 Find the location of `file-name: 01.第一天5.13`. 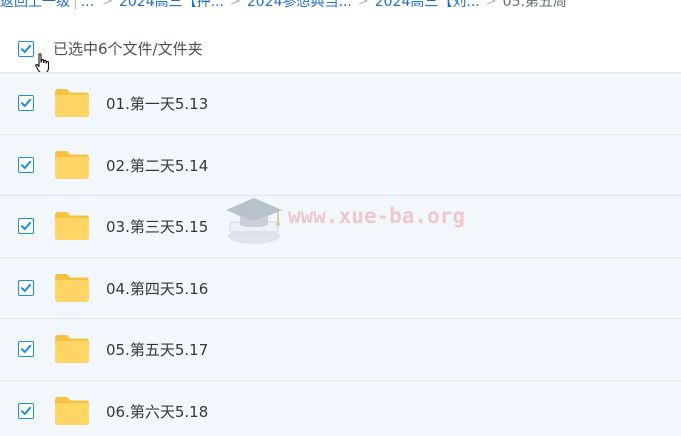

file-name: 01.第一天5.13 is located at coordinates (157, 103).